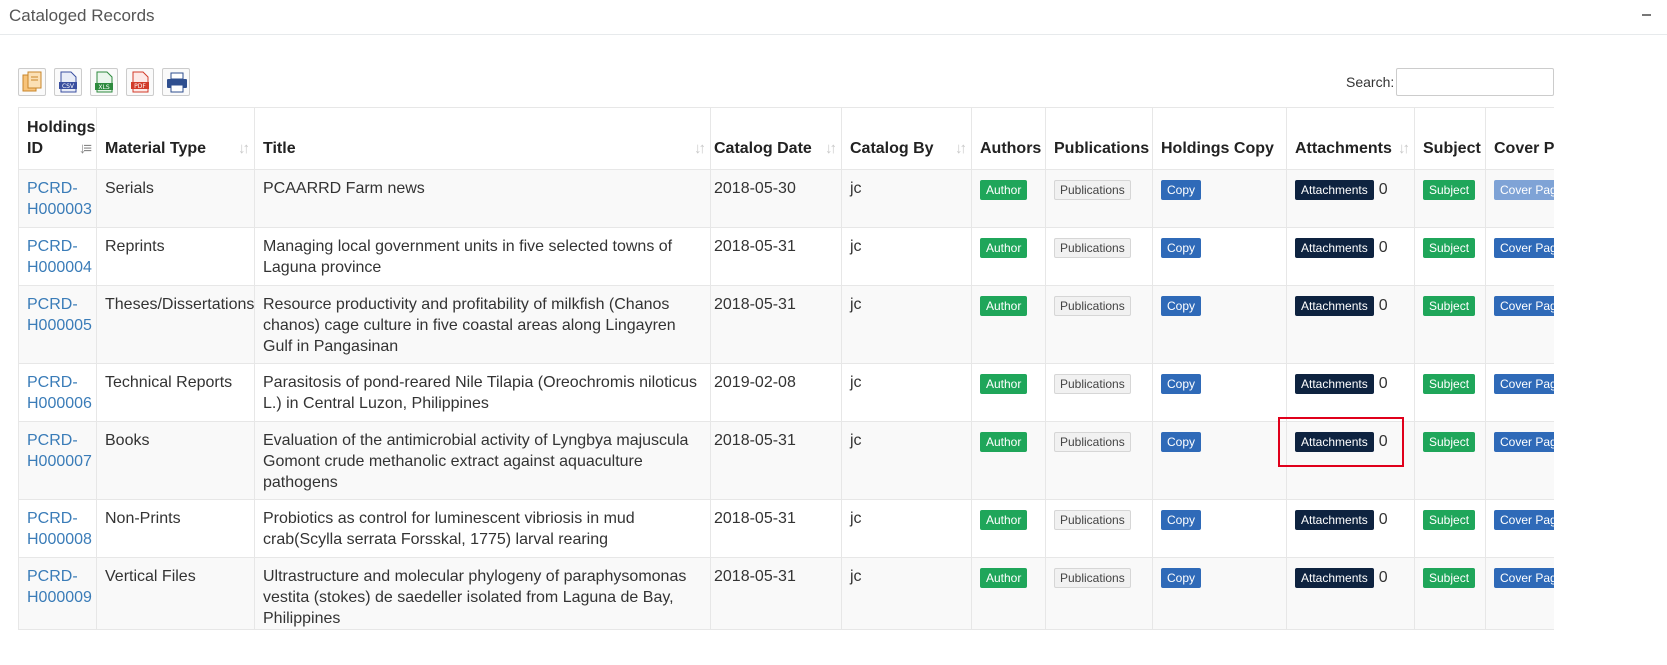 The image size is (1667, 665). I want to click on column-header-catalog-by: Catalog By ↓↑, so click(906, 138).